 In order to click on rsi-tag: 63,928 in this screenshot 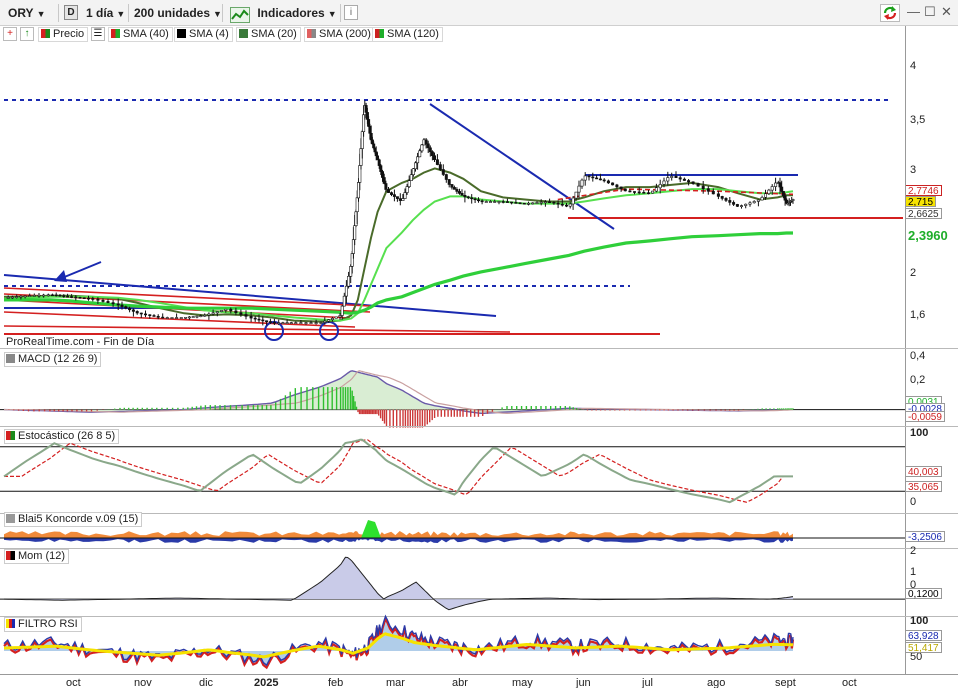, I will do `click(924, 636)`.